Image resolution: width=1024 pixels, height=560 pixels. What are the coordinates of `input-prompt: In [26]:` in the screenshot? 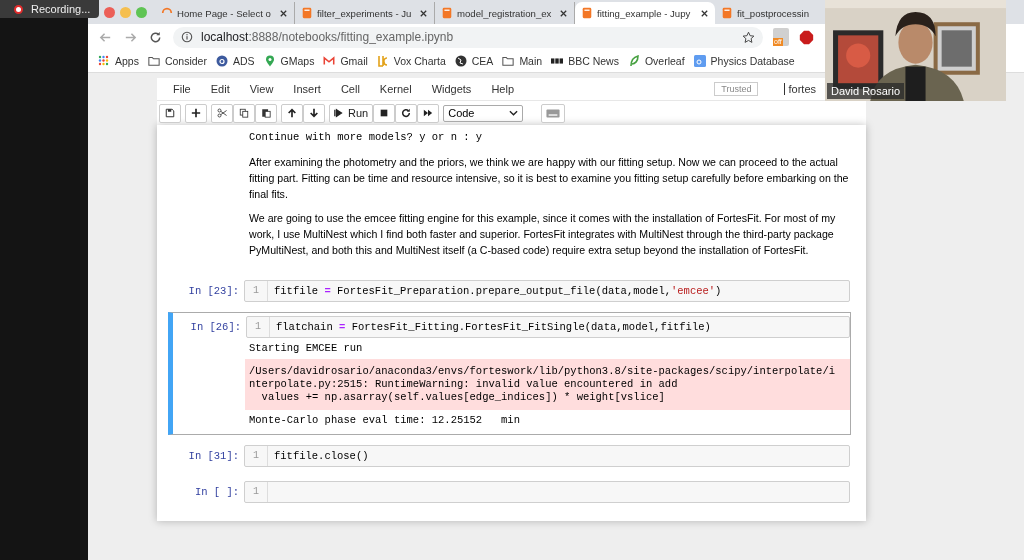 It's located at (216, 327).